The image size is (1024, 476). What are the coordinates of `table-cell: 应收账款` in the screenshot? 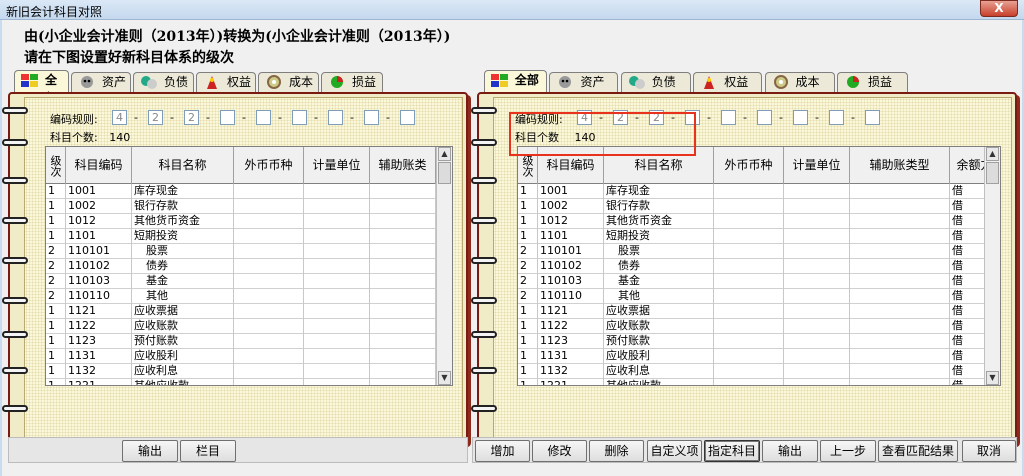 It's located at (183, 326).